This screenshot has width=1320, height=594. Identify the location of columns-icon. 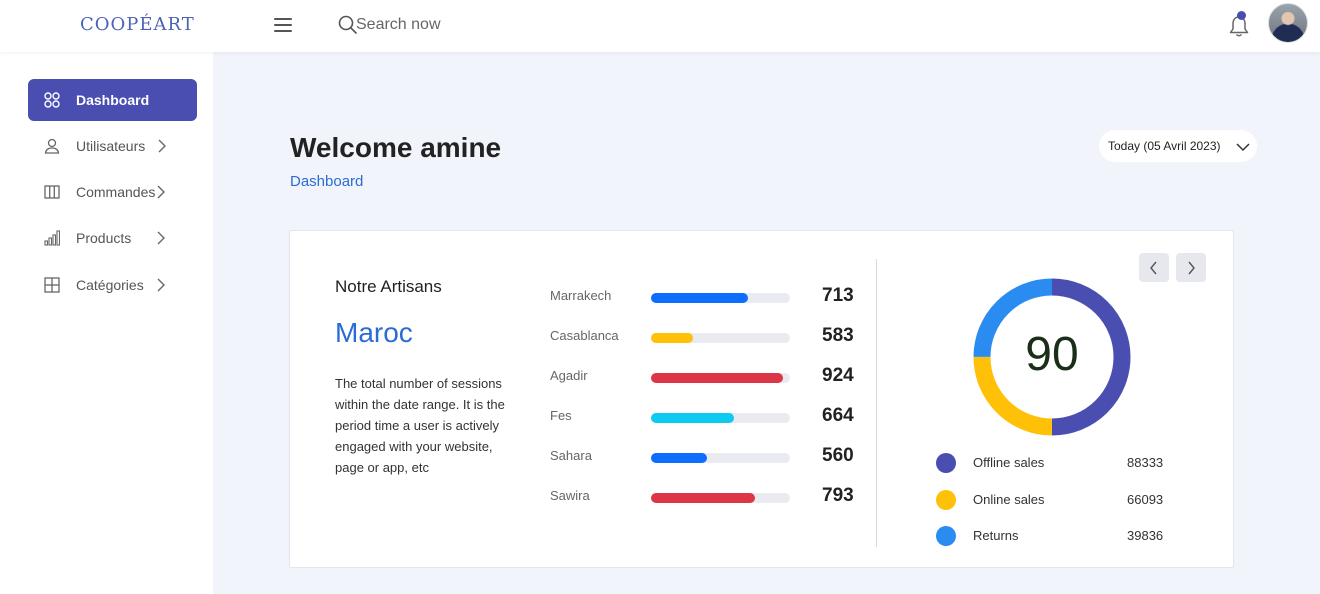
(52, 192).